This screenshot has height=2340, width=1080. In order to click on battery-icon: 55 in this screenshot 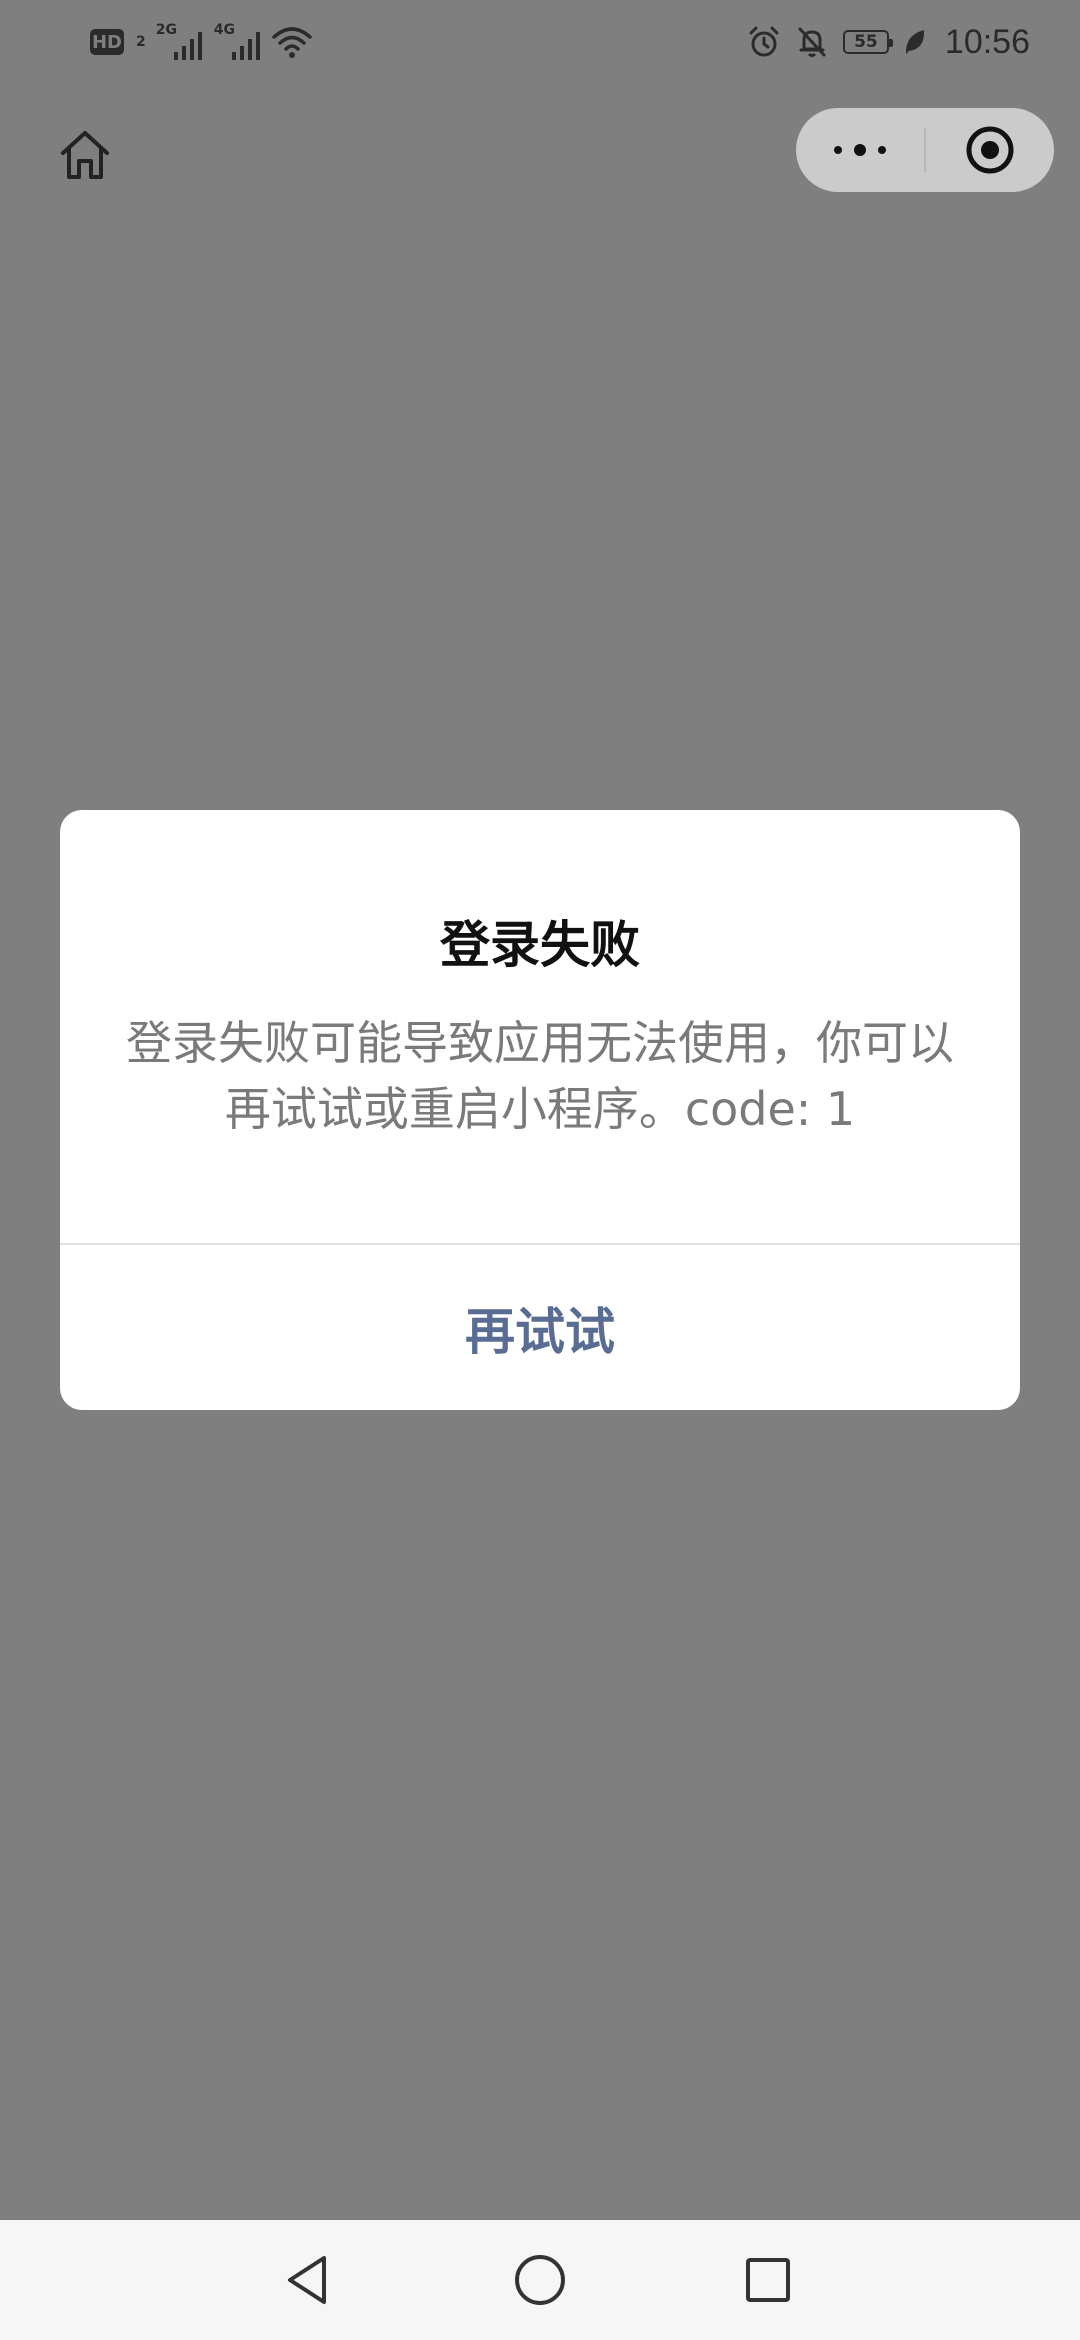, I will do `click(867, 42)`.